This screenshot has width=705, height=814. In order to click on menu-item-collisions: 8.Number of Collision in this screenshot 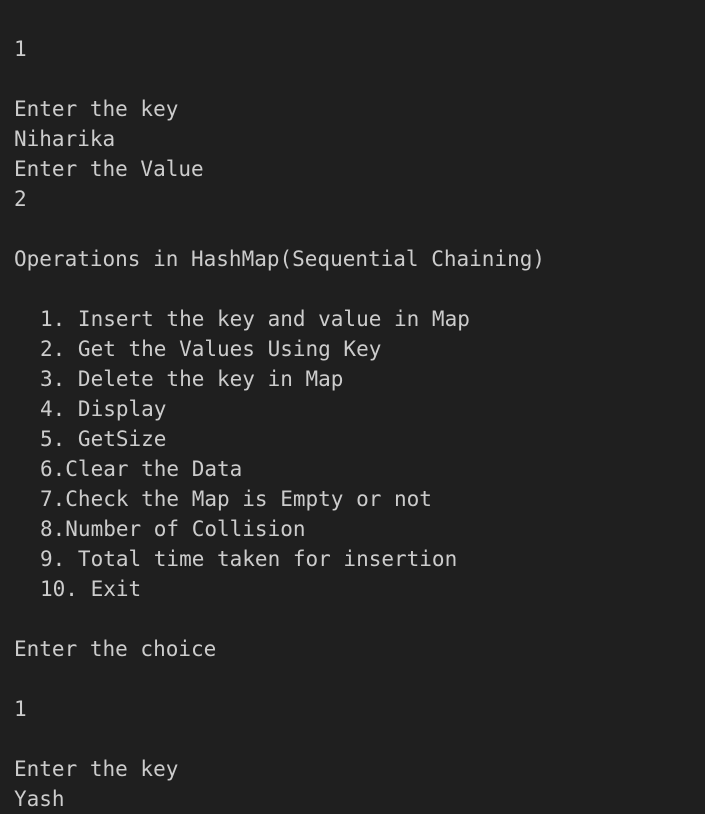, I will do `click(173, 529)`.